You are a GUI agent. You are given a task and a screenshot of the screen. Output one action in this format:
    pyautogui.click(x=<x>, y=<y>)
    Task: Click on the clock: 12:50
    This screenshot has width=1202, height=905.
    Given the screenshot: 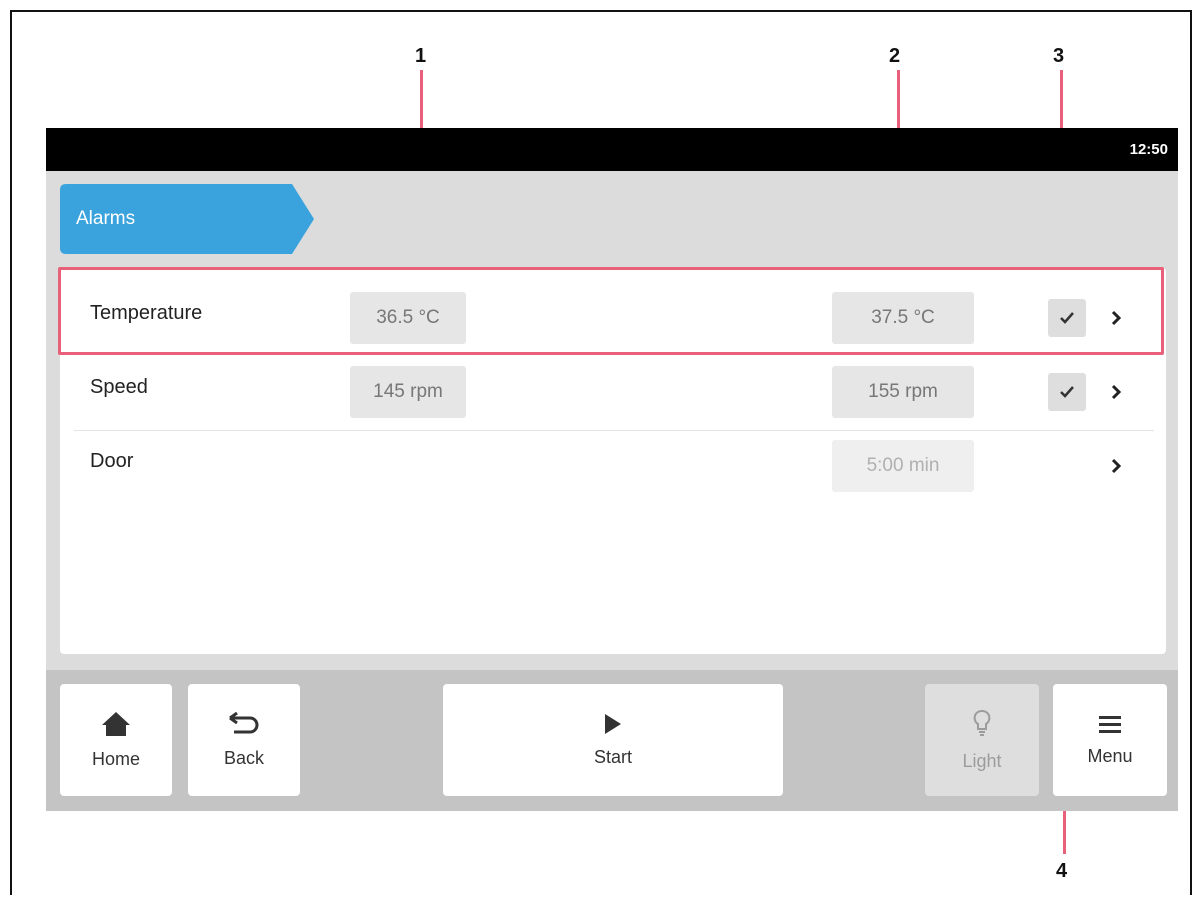 What is the action you would take?
    pyautogui.click(x=1148, y=149)
    